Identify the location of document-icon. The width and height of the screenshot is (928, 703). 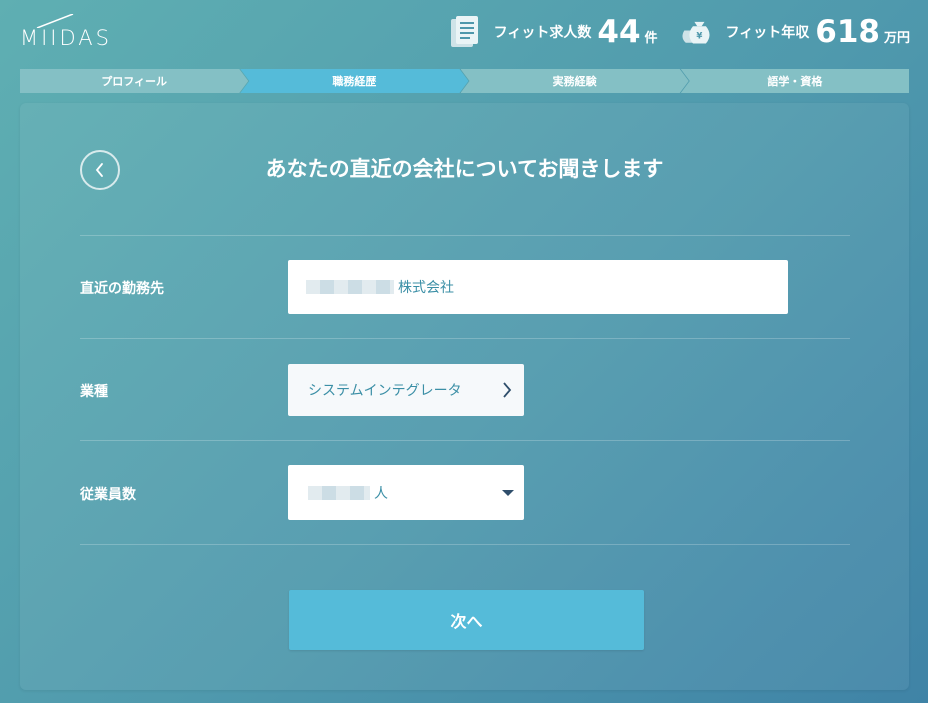
(466, 32).